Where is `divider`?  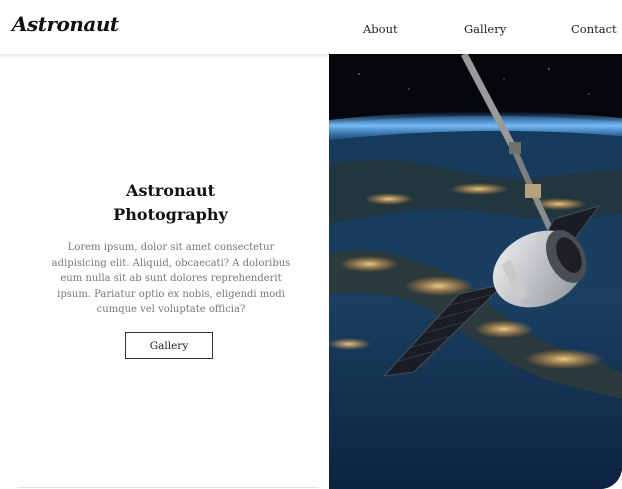
divider is located at coordinates (168, 487).